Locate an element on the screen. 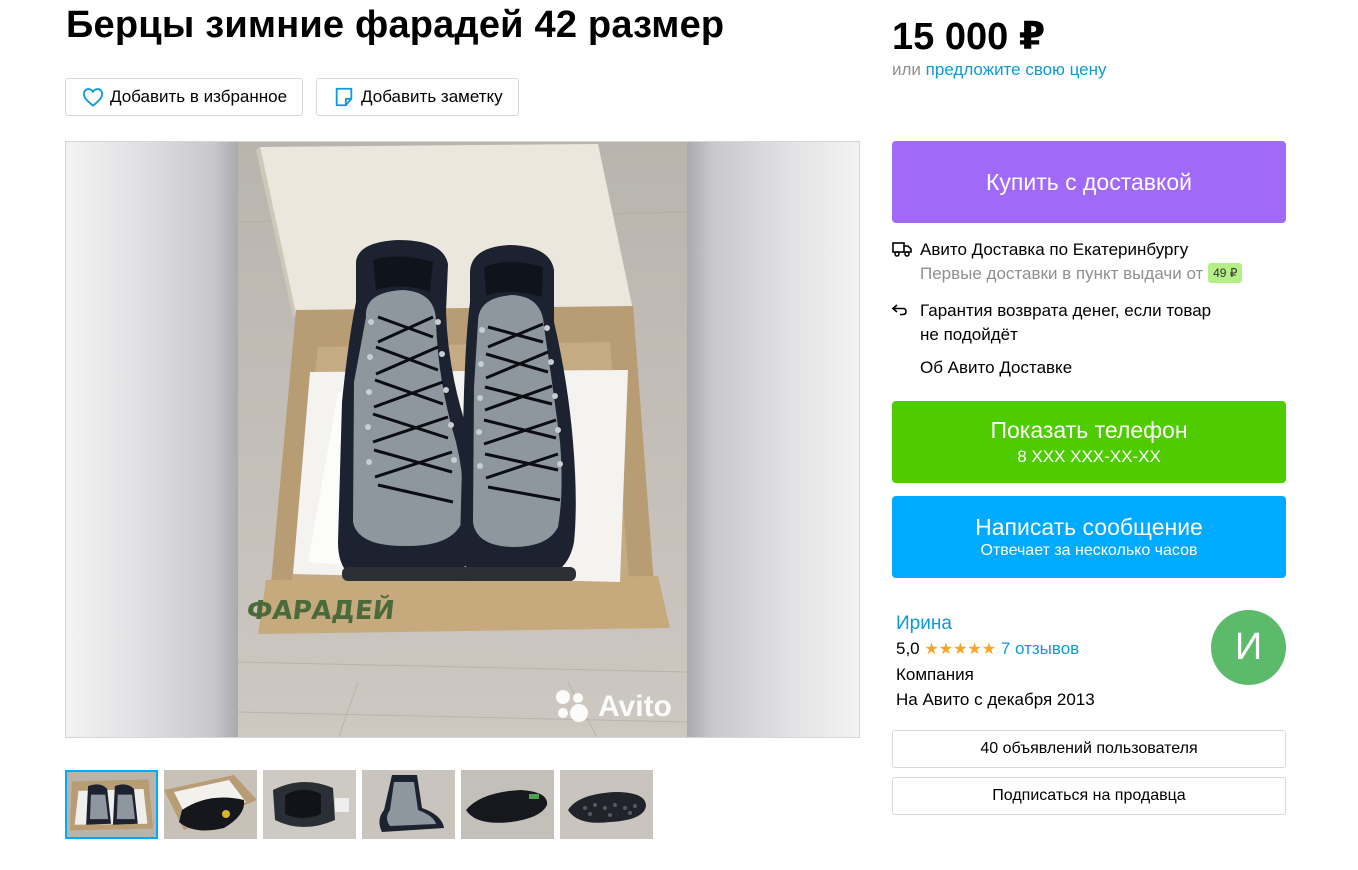  subscribe-seller-button: Подписаться на продавца is located at coordinates (1089, 796).